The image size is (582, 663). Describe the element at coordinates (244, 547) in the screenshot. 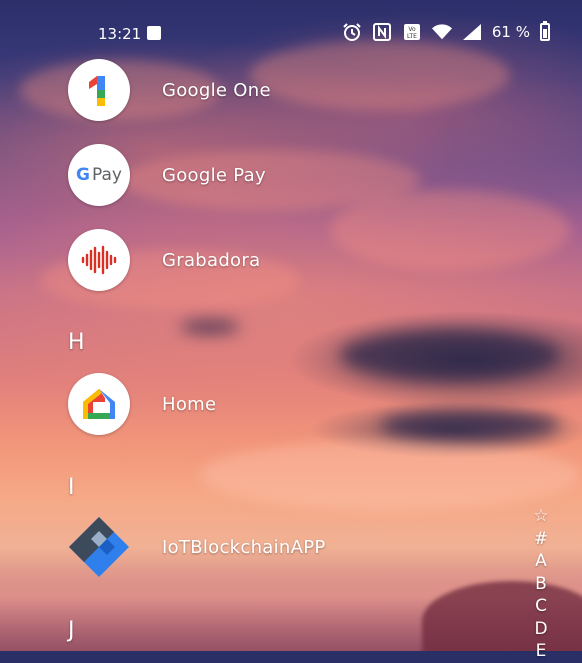

I see `app-label: IoTBlockchainAPP` at that location.